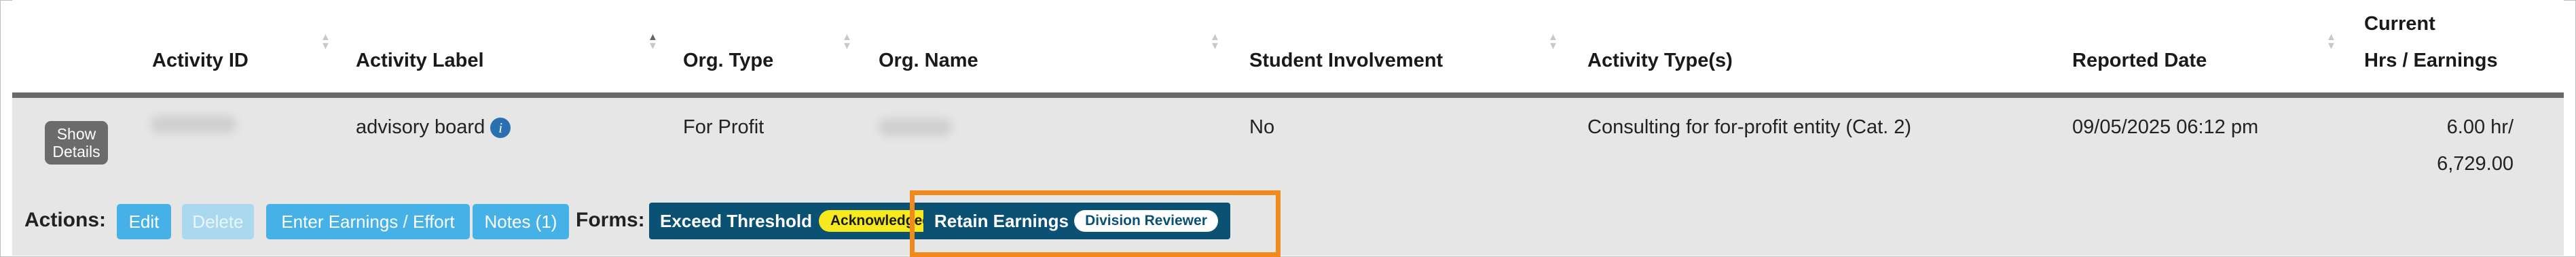 The width and height of the screenshot is (2576, 257). What do you see at coordinates (144, 222) in the screenshot?
I see `edit-button: Edit` at bounding box center [144, 222].